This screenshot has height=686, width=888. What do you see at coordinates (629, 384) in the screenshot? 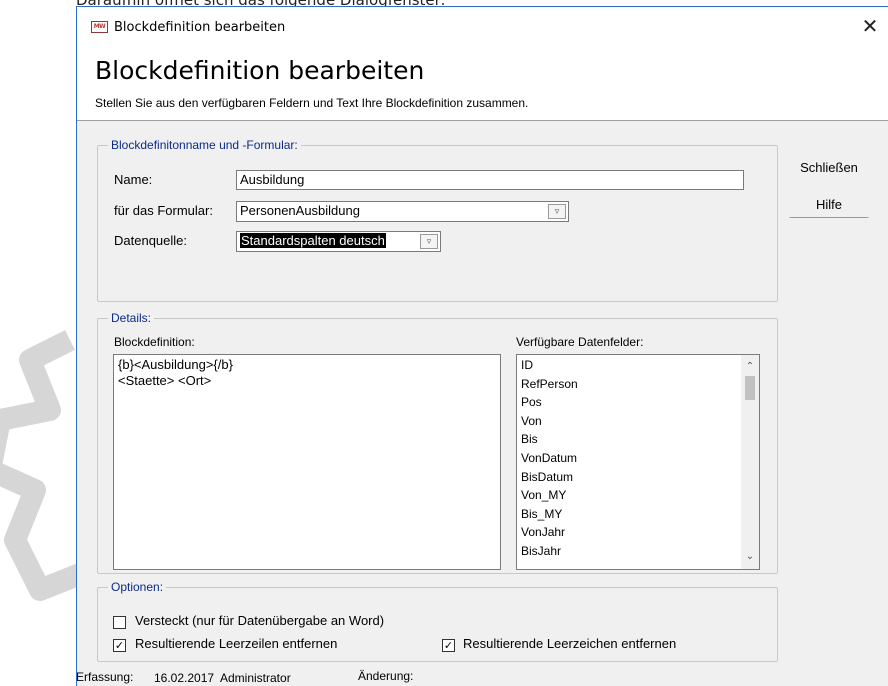
I see `list-item: RefPerson` at bounding box center [629, 384].